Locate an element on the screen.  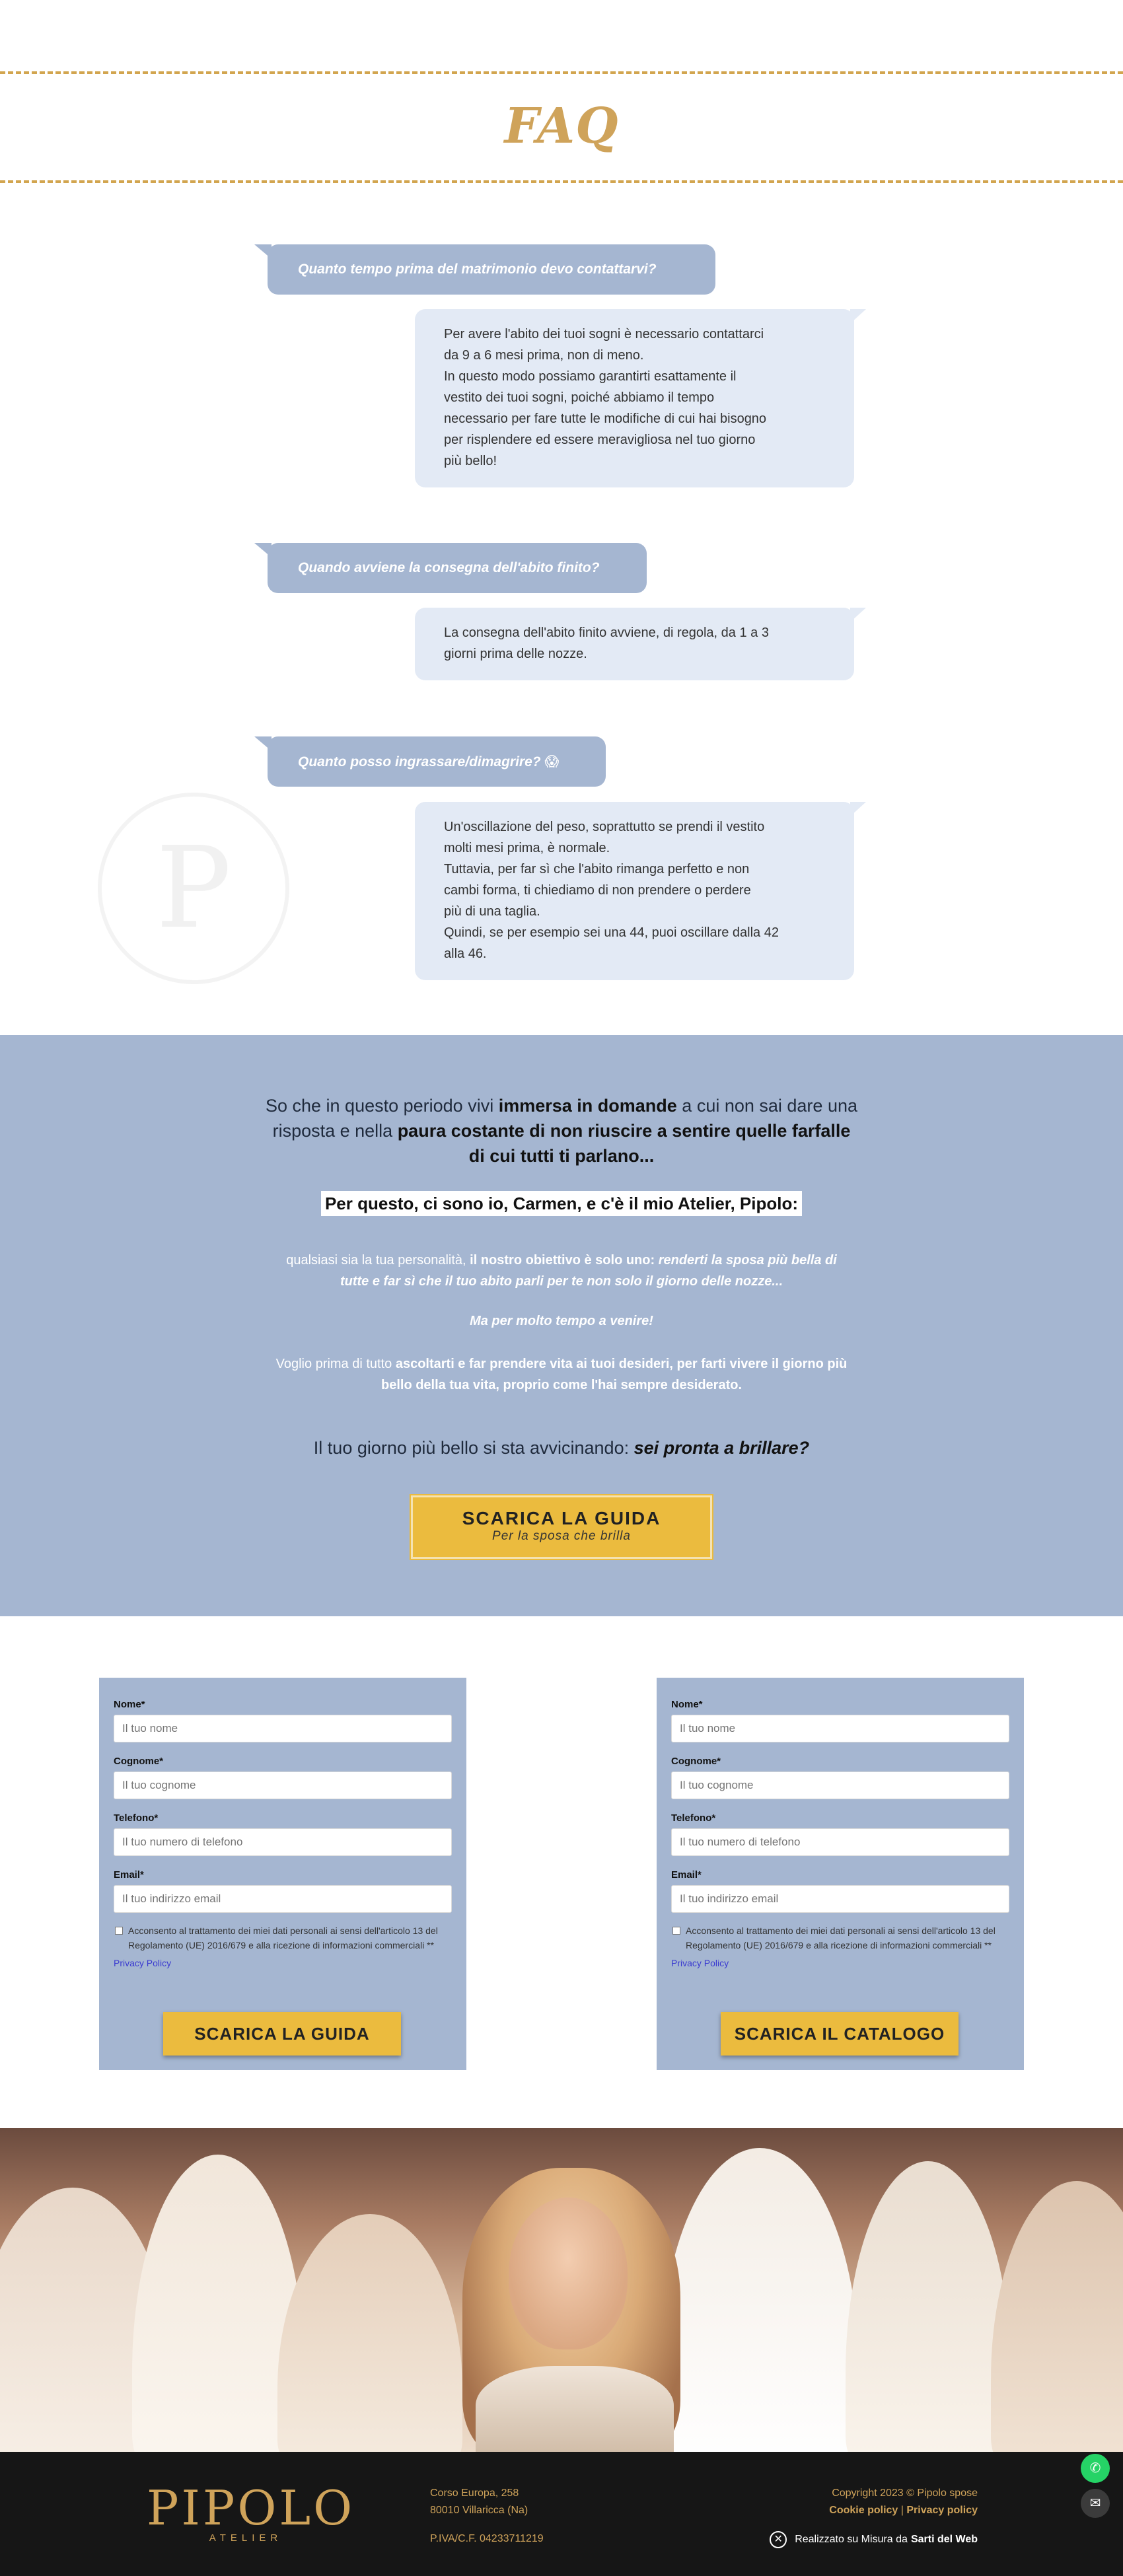
privacy-policy-footer-link: Privacy policy is located at coordinates (942, 2511).